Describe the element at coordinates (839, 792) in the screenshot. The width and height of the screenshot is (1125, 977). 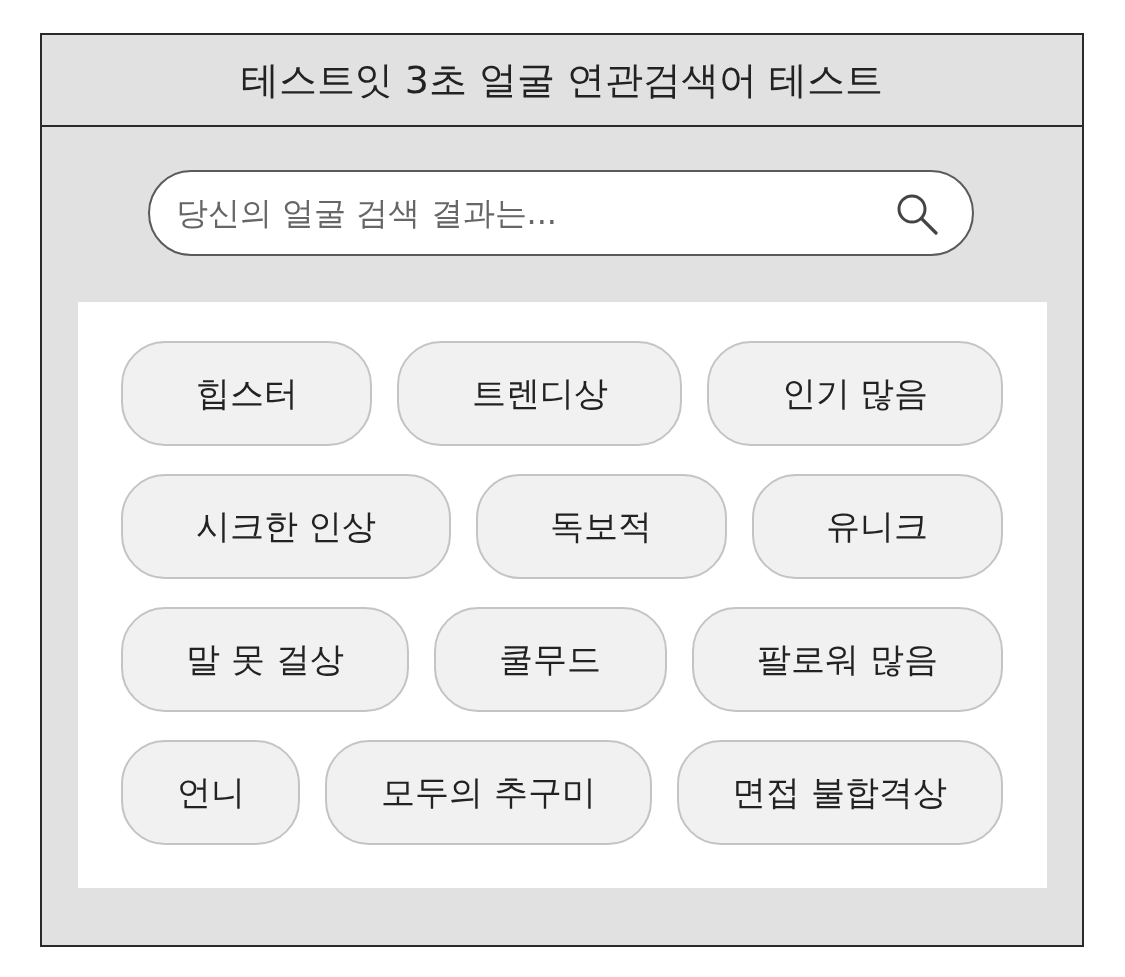
I see `keyword-tag: 면접 불합격상` at that location.